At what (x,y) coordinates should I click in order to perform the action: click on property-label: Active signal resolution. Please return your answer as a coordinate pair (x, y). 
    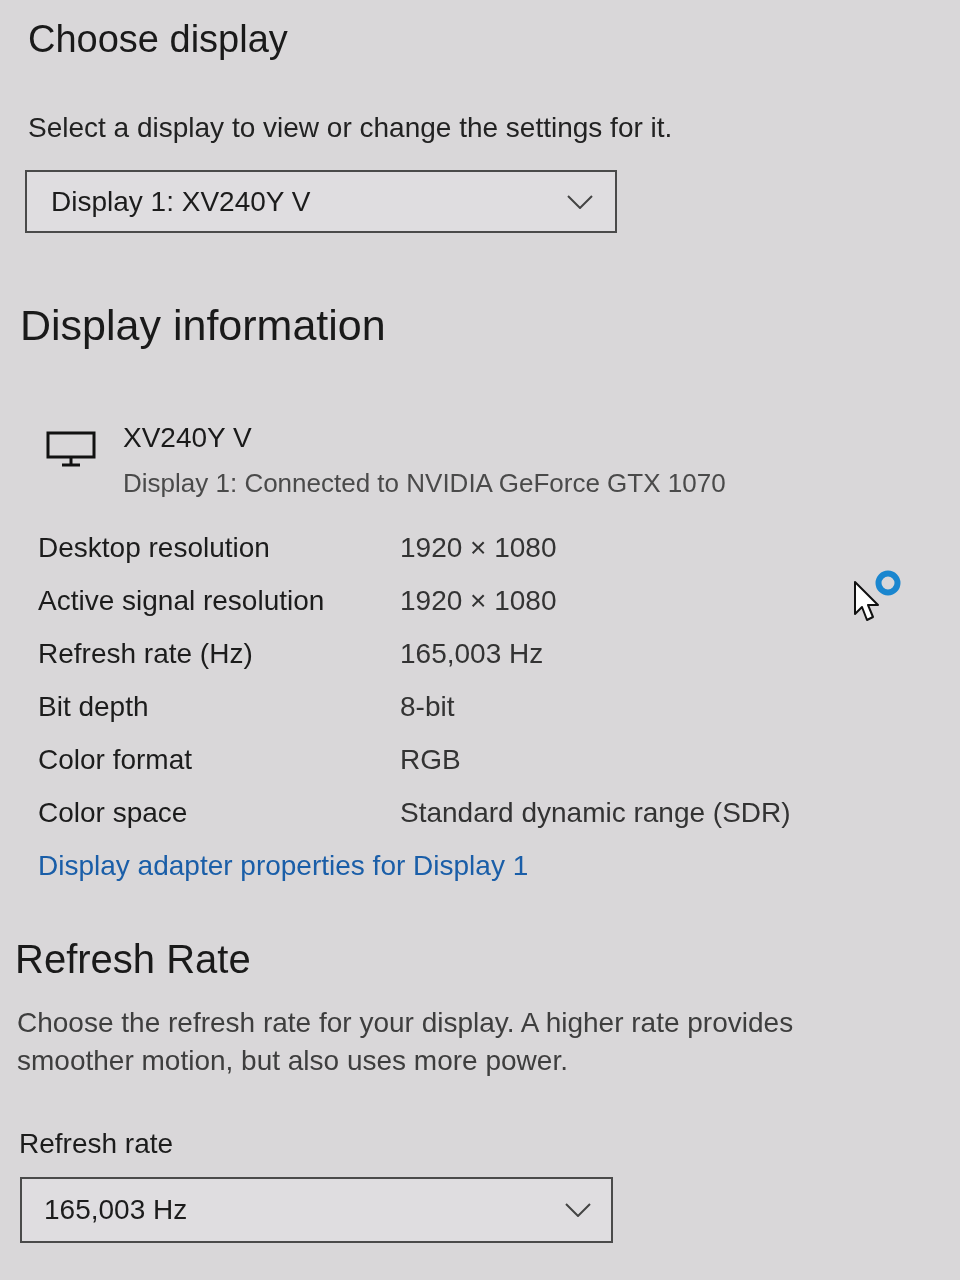
    Looking at the image, I should click on (182, 600).